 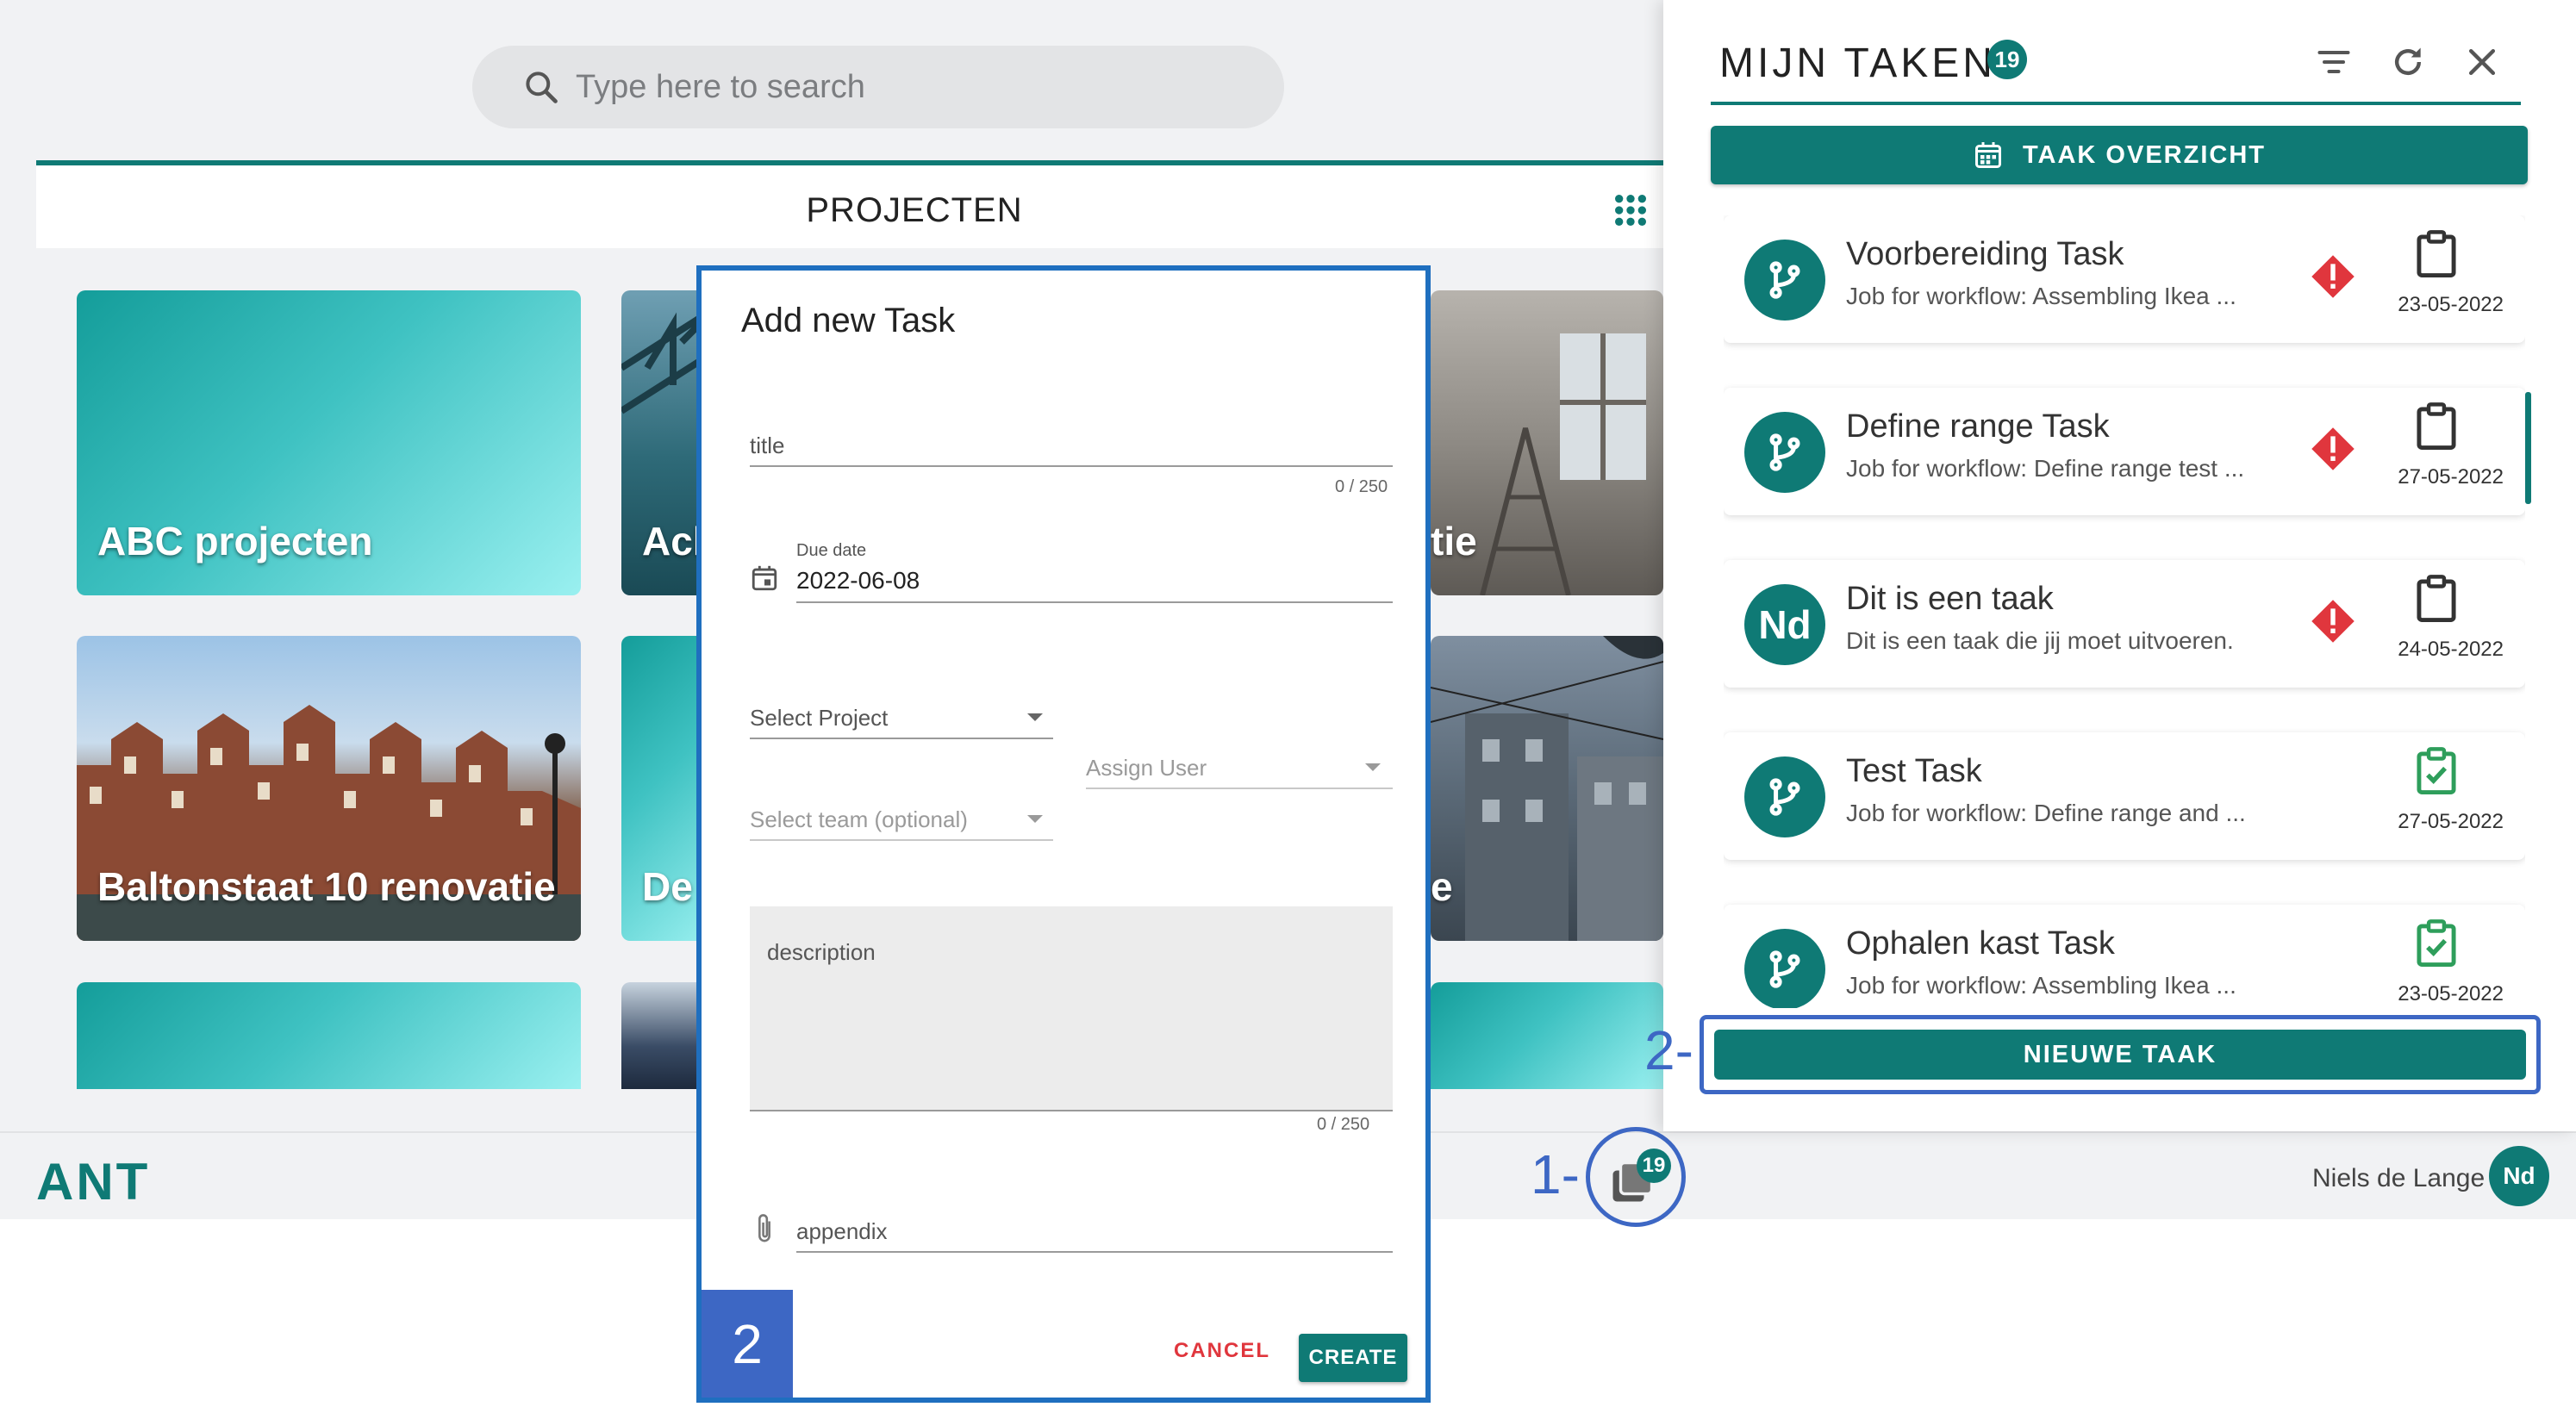 I want to click on create-button: CREATE, so click(x=1353, y=1358).